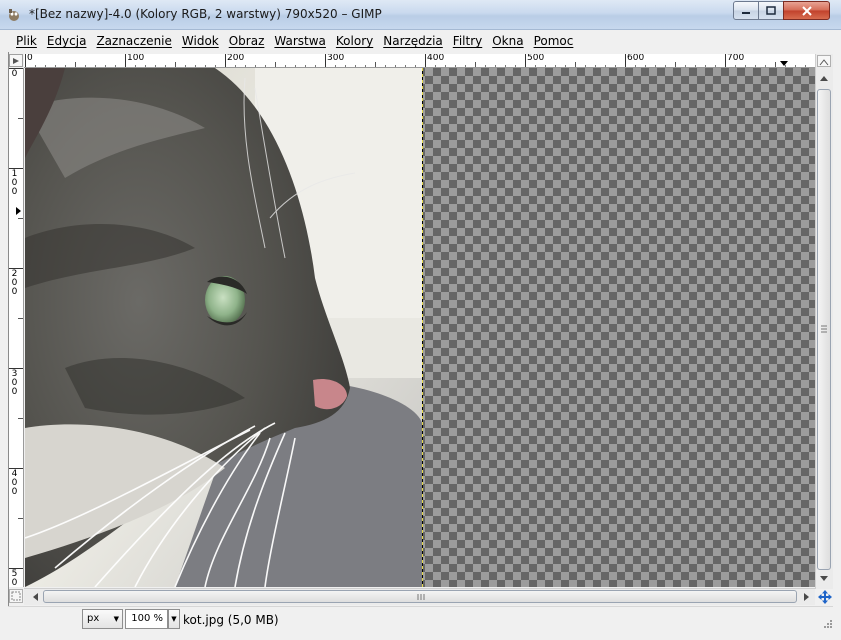 The image size is (841, 640). I want to click on arrow-right-icon, so click(806, 597).